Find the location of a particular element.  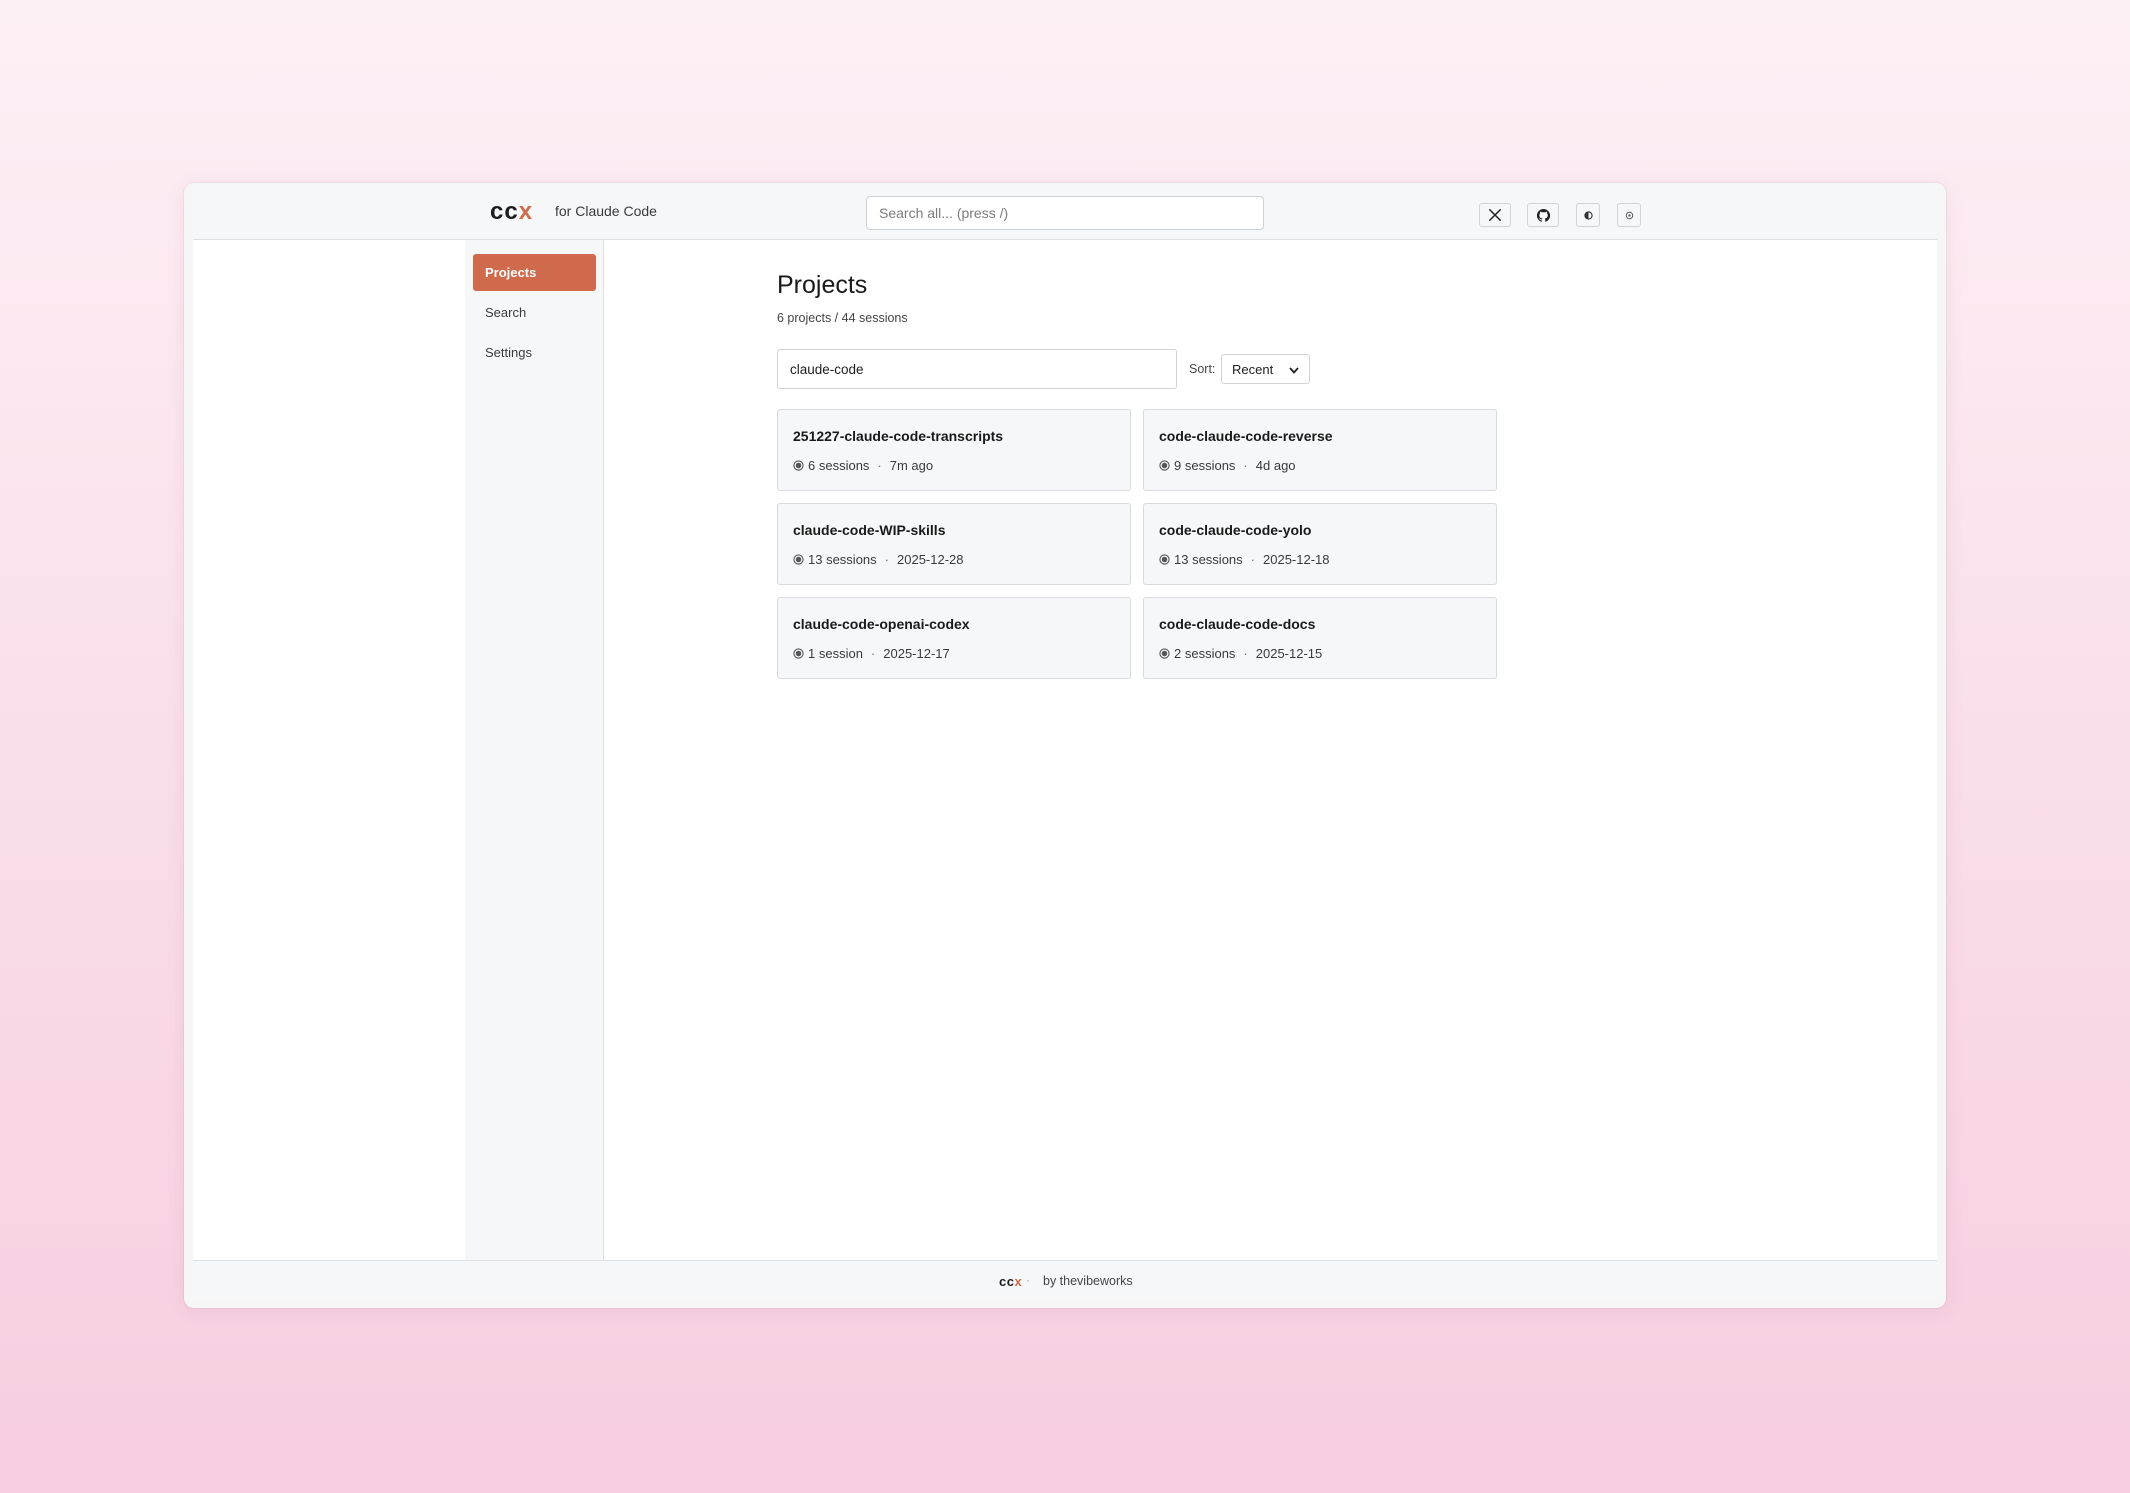

project-updated: 7m ago is located at coordinates (911, 465).